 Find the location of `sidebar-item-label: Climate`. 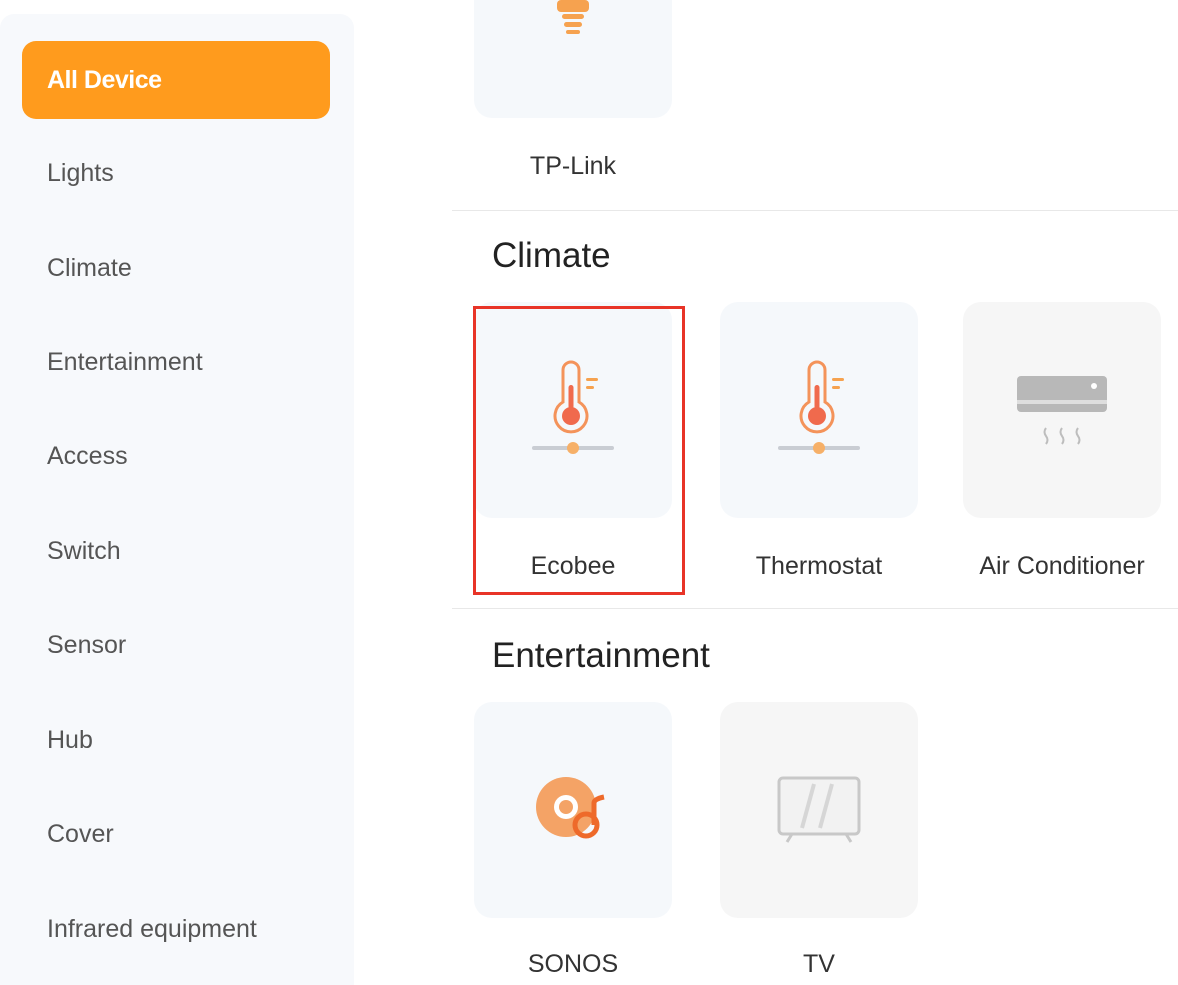

sidebar-item-label: Climate is located at coordinates (89, 267).